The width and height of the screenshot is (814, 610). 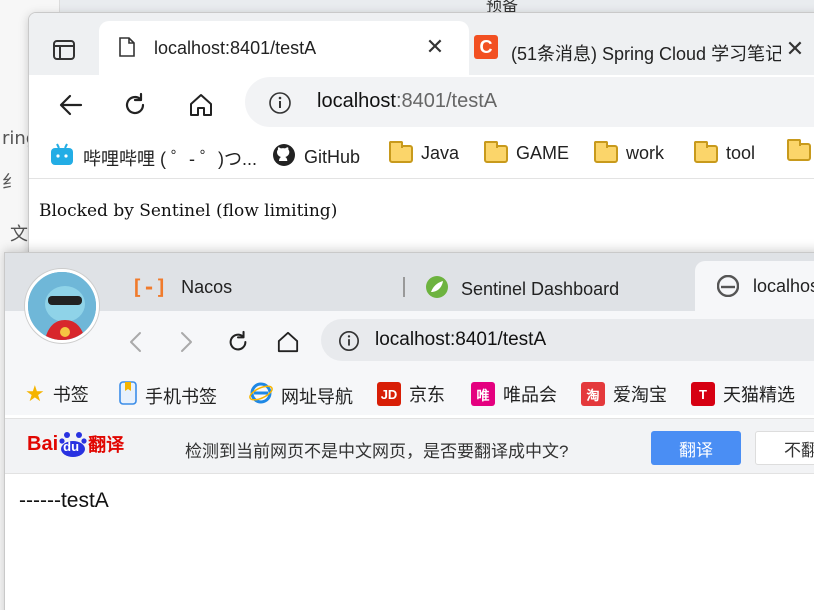 What do you see at coordinates (19, 234) in the screenshot?
I see `background-text: 文` at bounding box center [19, 234].